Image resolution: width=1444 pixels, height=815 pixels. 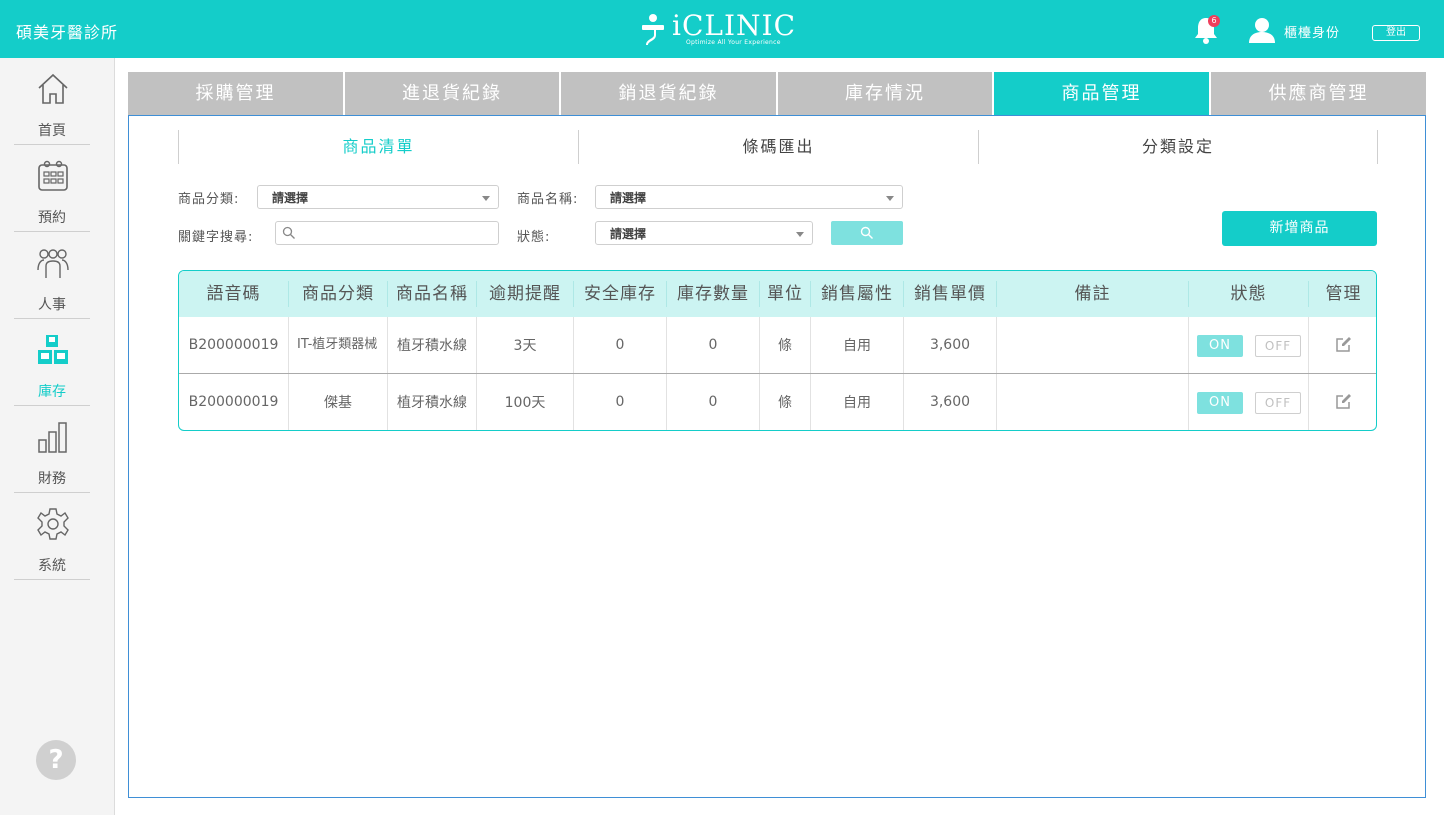 What do you see at coordinates (52, 437) in the screenshot?
I see `bar-chart-icon` at bounding box center [52, 437].